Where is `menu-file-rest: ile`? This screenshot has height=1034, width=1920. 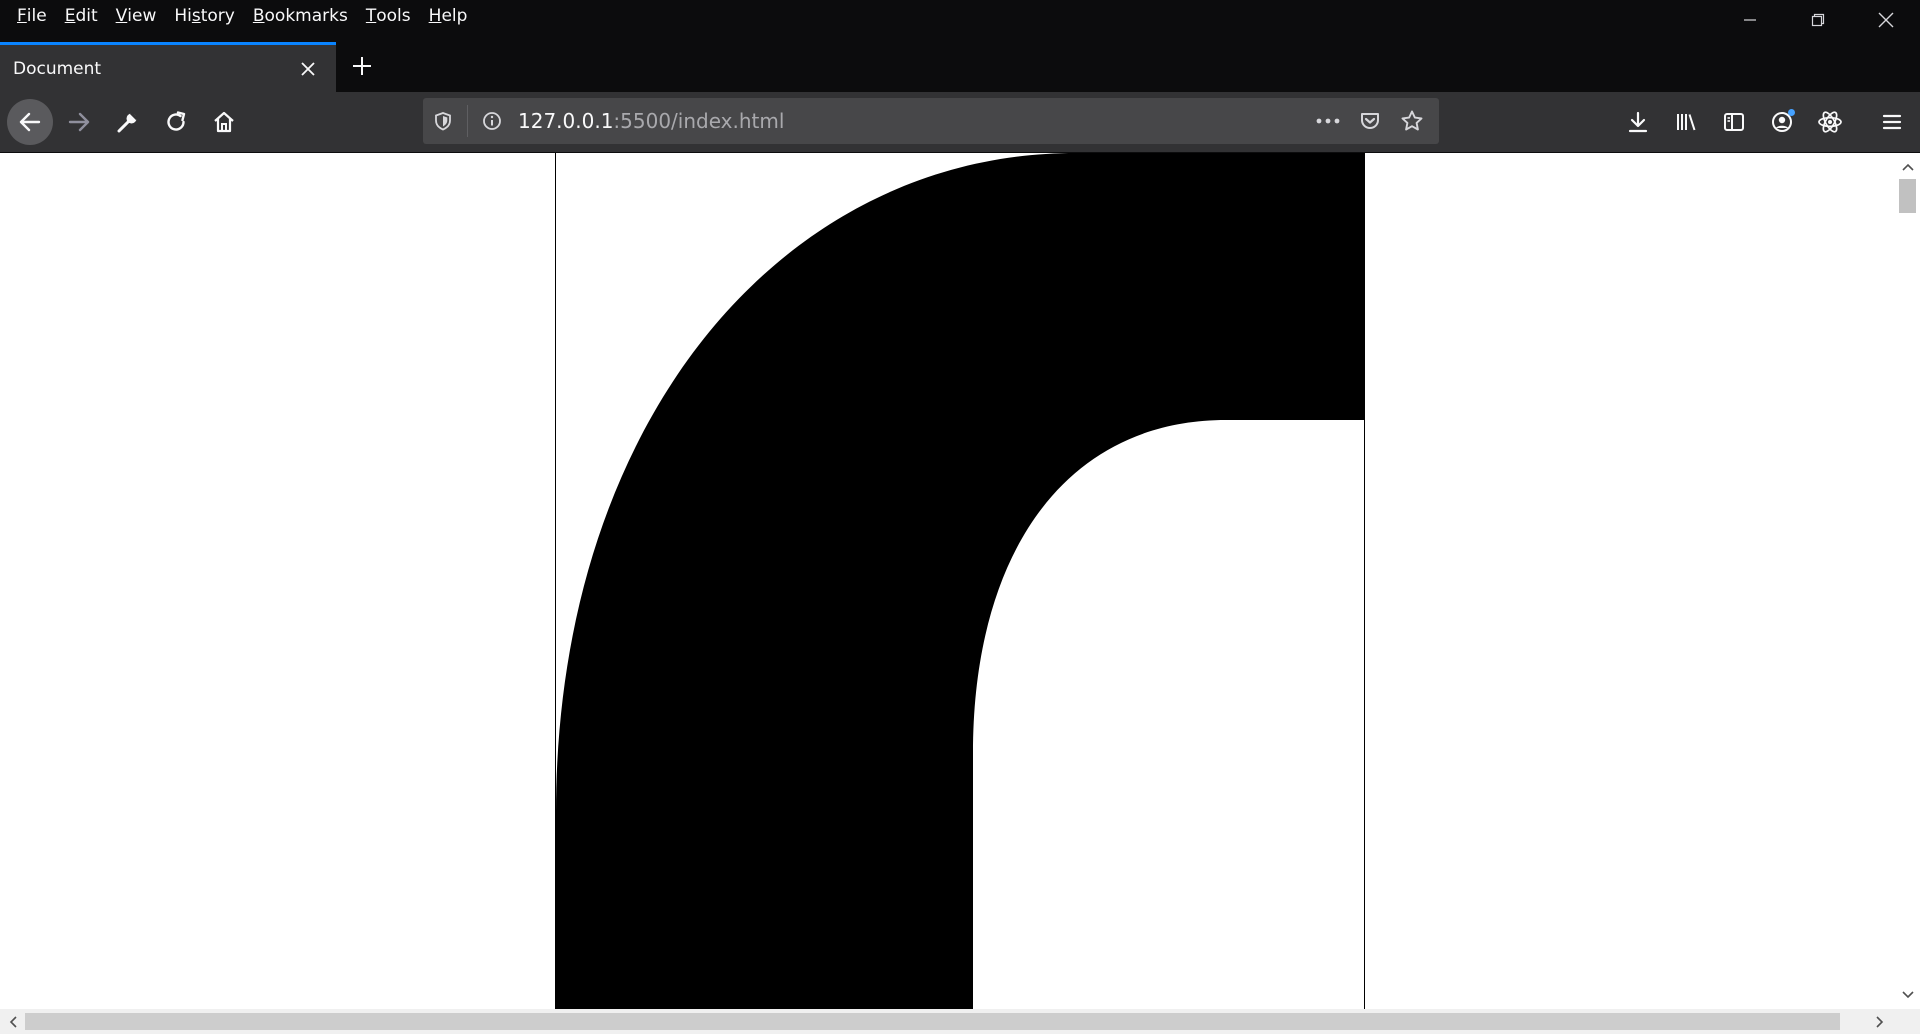 menu-file-rest: ile is located at coordinates (36, 16).